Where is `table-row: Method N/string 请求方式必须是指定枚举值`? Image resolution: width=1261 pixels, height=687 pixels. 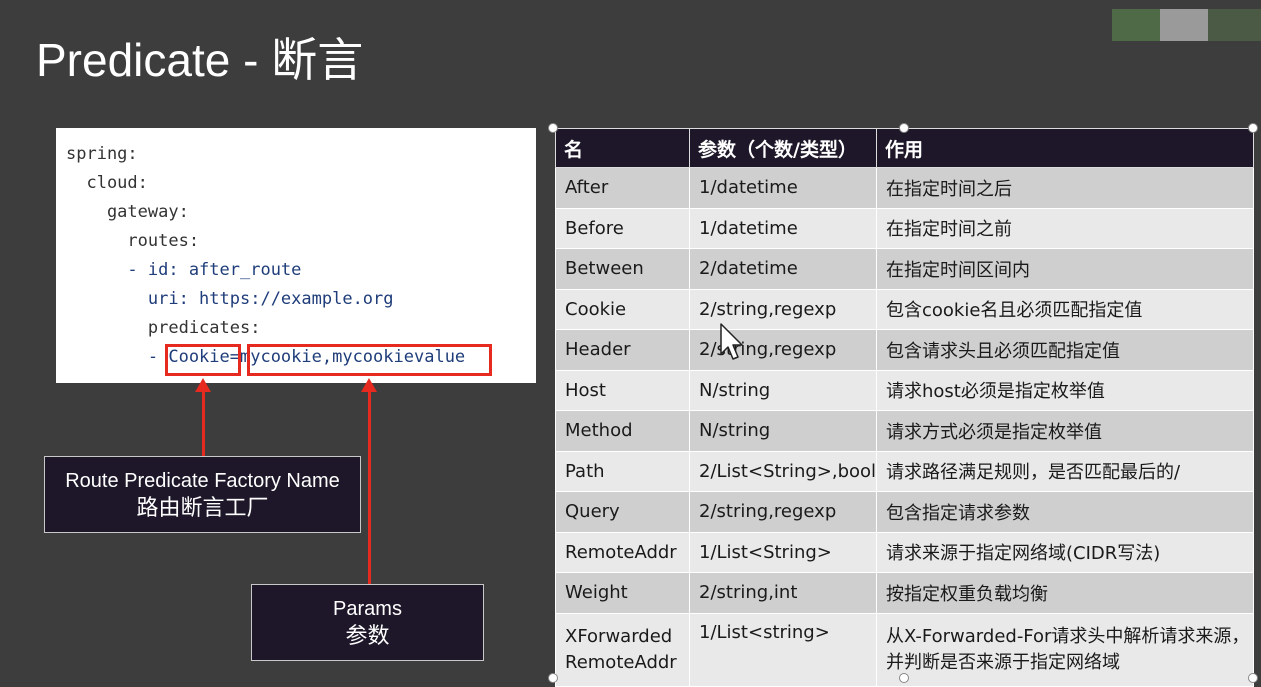 table-row: Method N/string 请求方式必须是指定枚举值 is located at coordinates (904, 431).